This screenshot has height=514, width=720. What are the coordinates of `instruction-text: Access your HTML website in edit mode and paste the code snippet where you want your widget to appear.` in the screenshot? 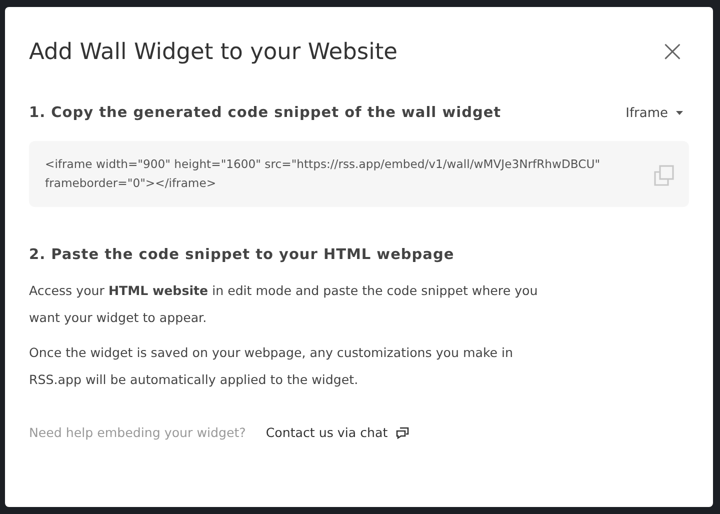 It's located at (284, 304).